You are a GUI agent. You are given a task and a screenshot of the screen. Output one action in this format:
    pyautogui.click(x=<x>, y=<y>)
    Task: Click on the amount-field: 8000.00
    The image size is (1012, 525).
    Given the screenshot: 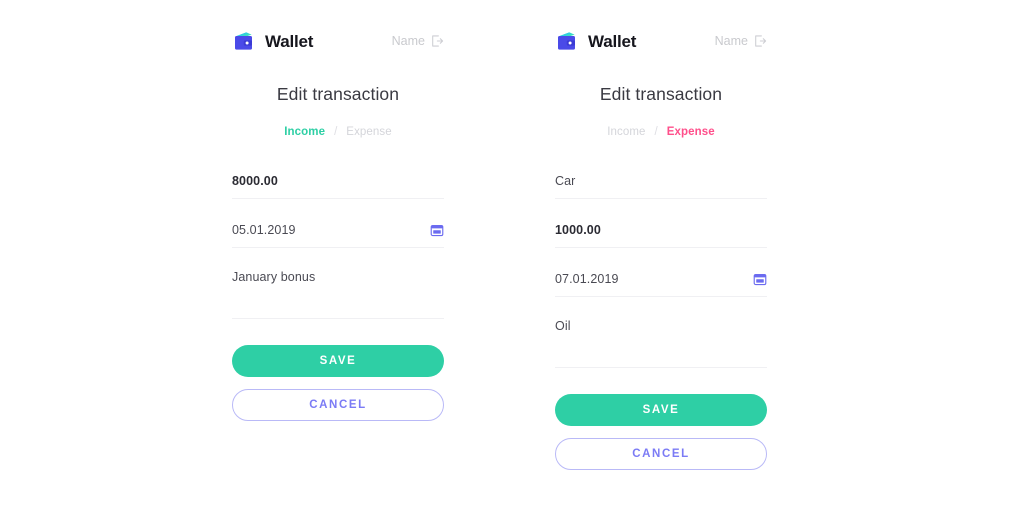 What is the action you would take?
    pyautogui.click(x=338, y=181)
    